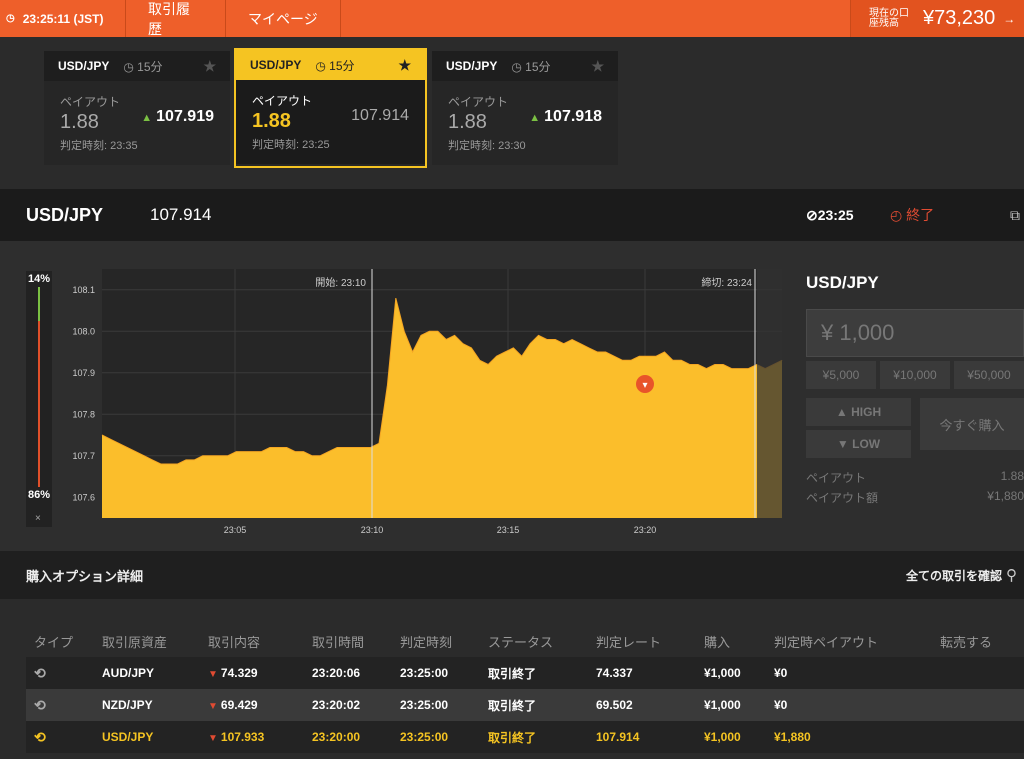 Image resolution: width=1024 pixels, height=759 pixels. I want to click on type-icon: ⟲, so click(60, 673).